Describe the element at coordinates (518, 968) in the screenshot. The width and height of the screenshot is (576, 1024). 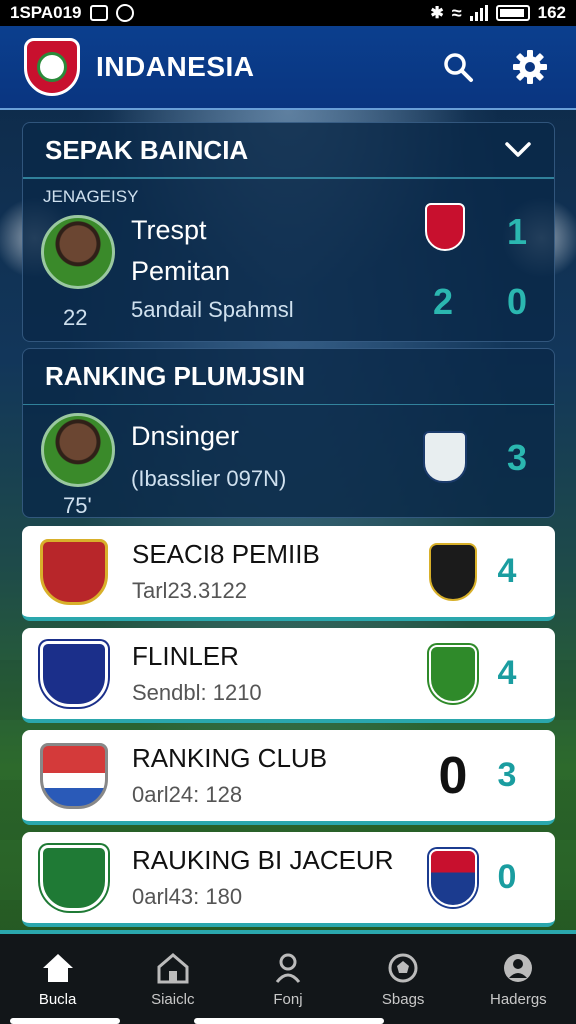
I see `profile-icon` at that location.